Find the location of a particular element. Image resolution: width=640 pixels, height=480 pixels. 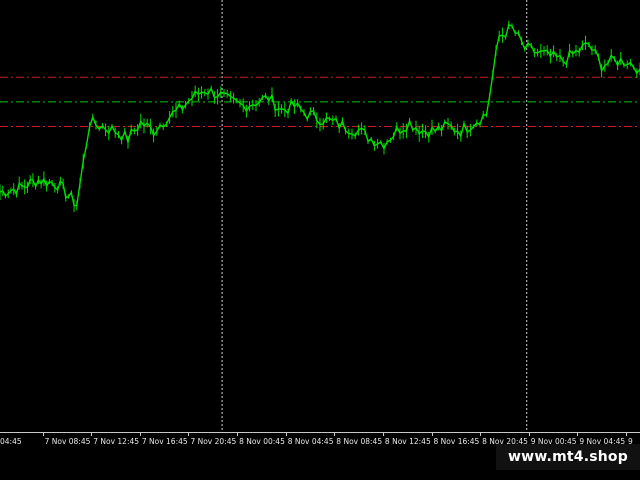

bottom-strip is located at coordinates (320, 475).